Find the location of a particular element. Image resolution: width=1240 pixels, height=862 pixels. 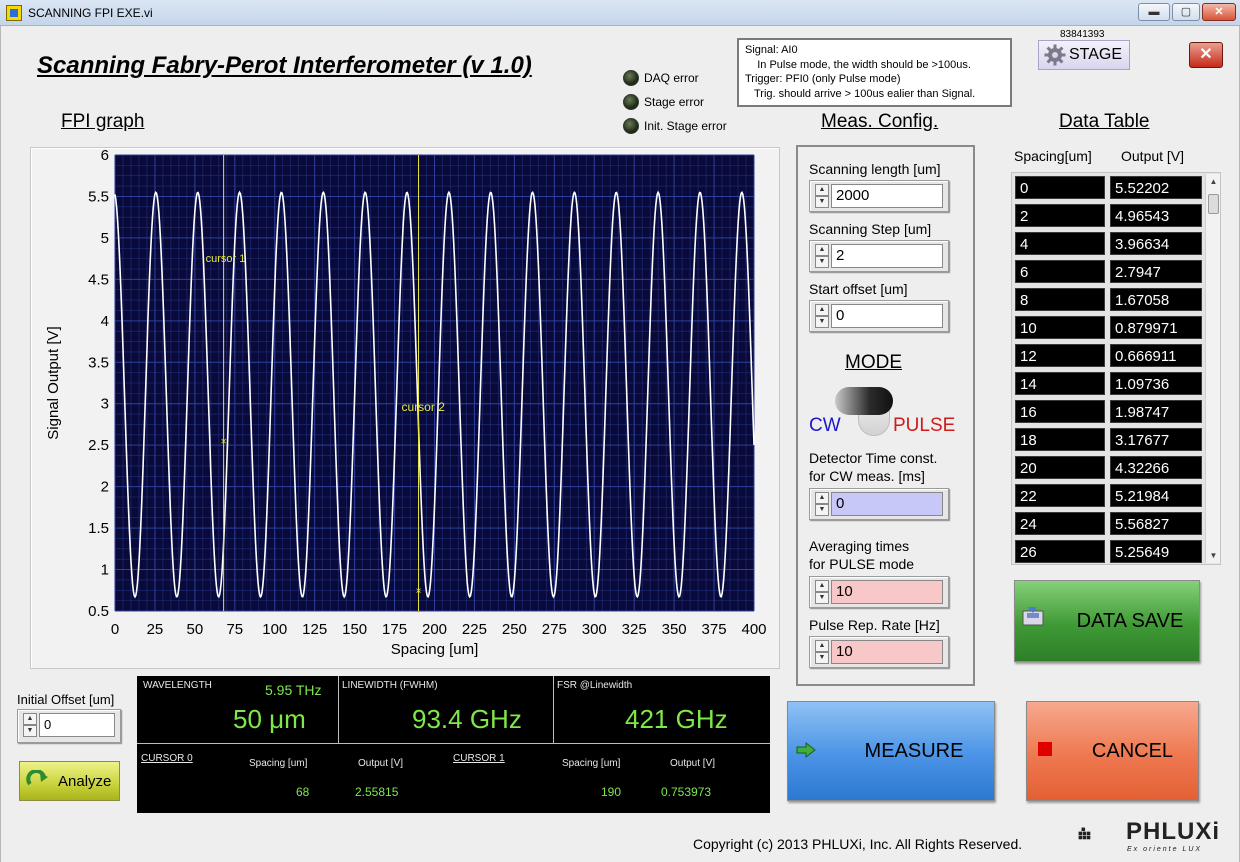

table-cell-spacing: 18 is located at coordinates (1060, 439).